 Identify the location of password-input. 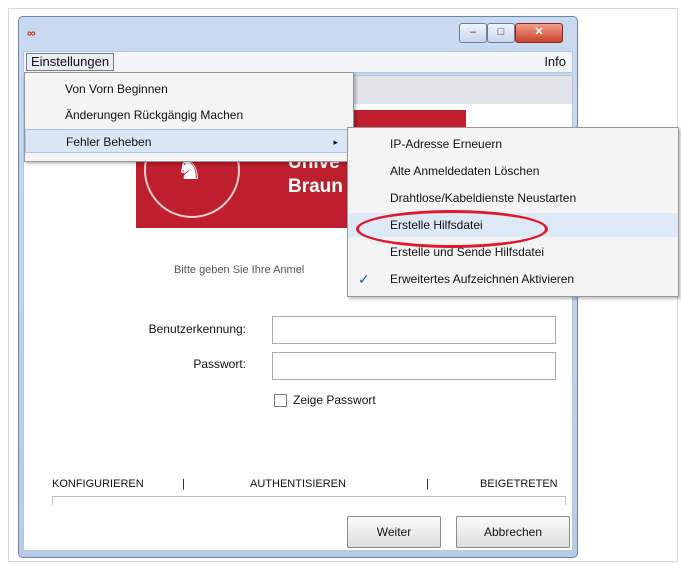
(414, 366).